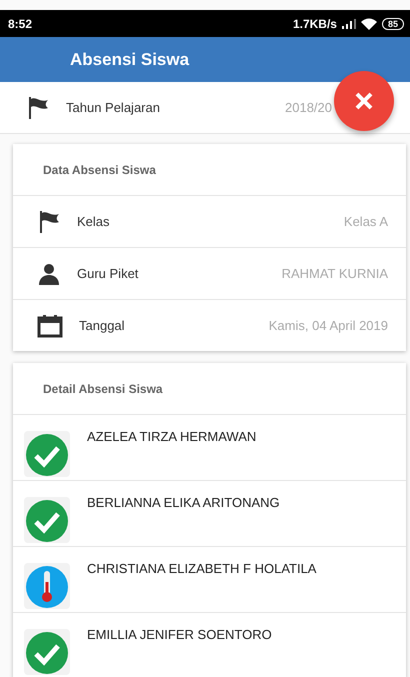 The height and width of the screenshot is (677, 410). Describe the element at coordinates (308, 107) in the screenshot. I see `field-value: 2018/20` at that location.